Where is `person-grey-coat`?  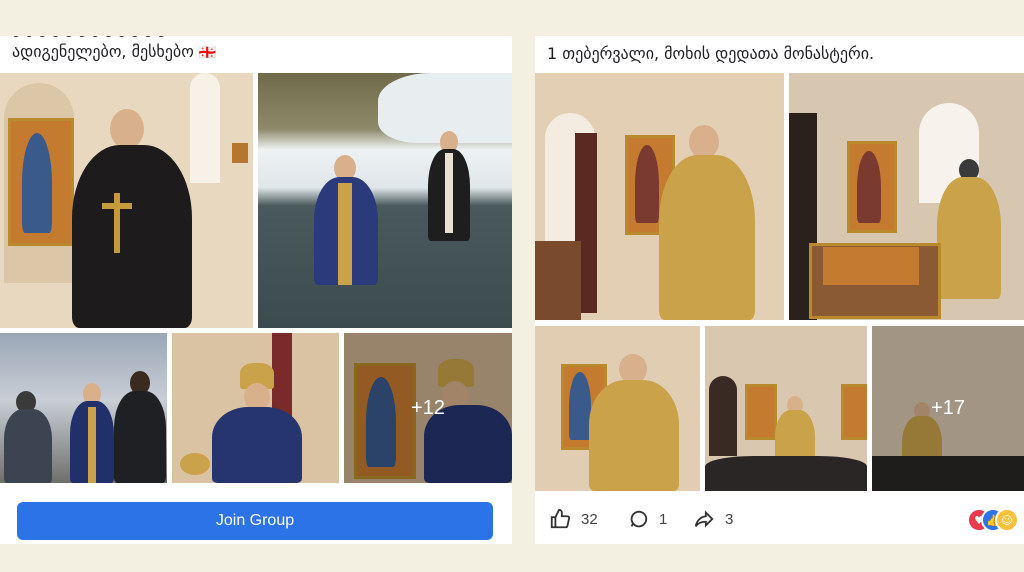
person-grey-coat is located at coordinates (28, 437).